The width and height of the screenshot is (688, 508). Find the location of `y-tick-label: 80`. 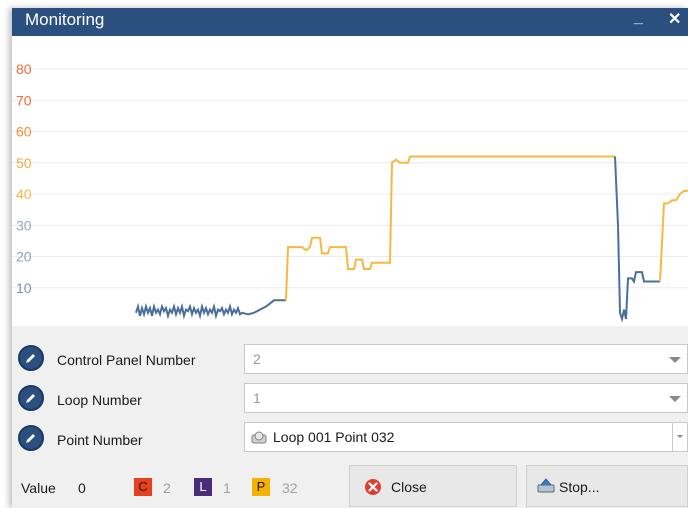

y-tick-label: 80 is located at coordinates (24, 69).